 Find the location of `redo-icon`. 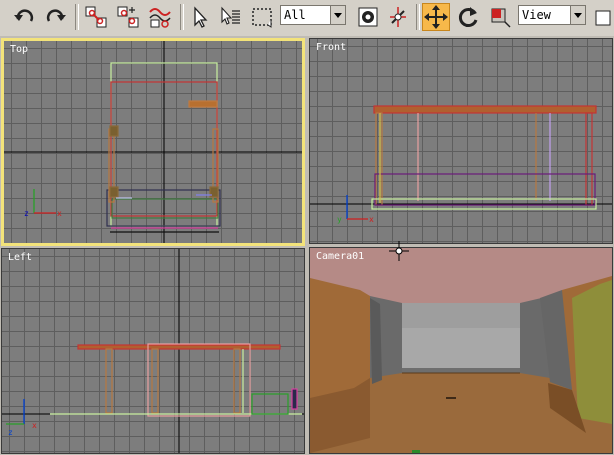

redo-icon is located at coordinates (56, 17).